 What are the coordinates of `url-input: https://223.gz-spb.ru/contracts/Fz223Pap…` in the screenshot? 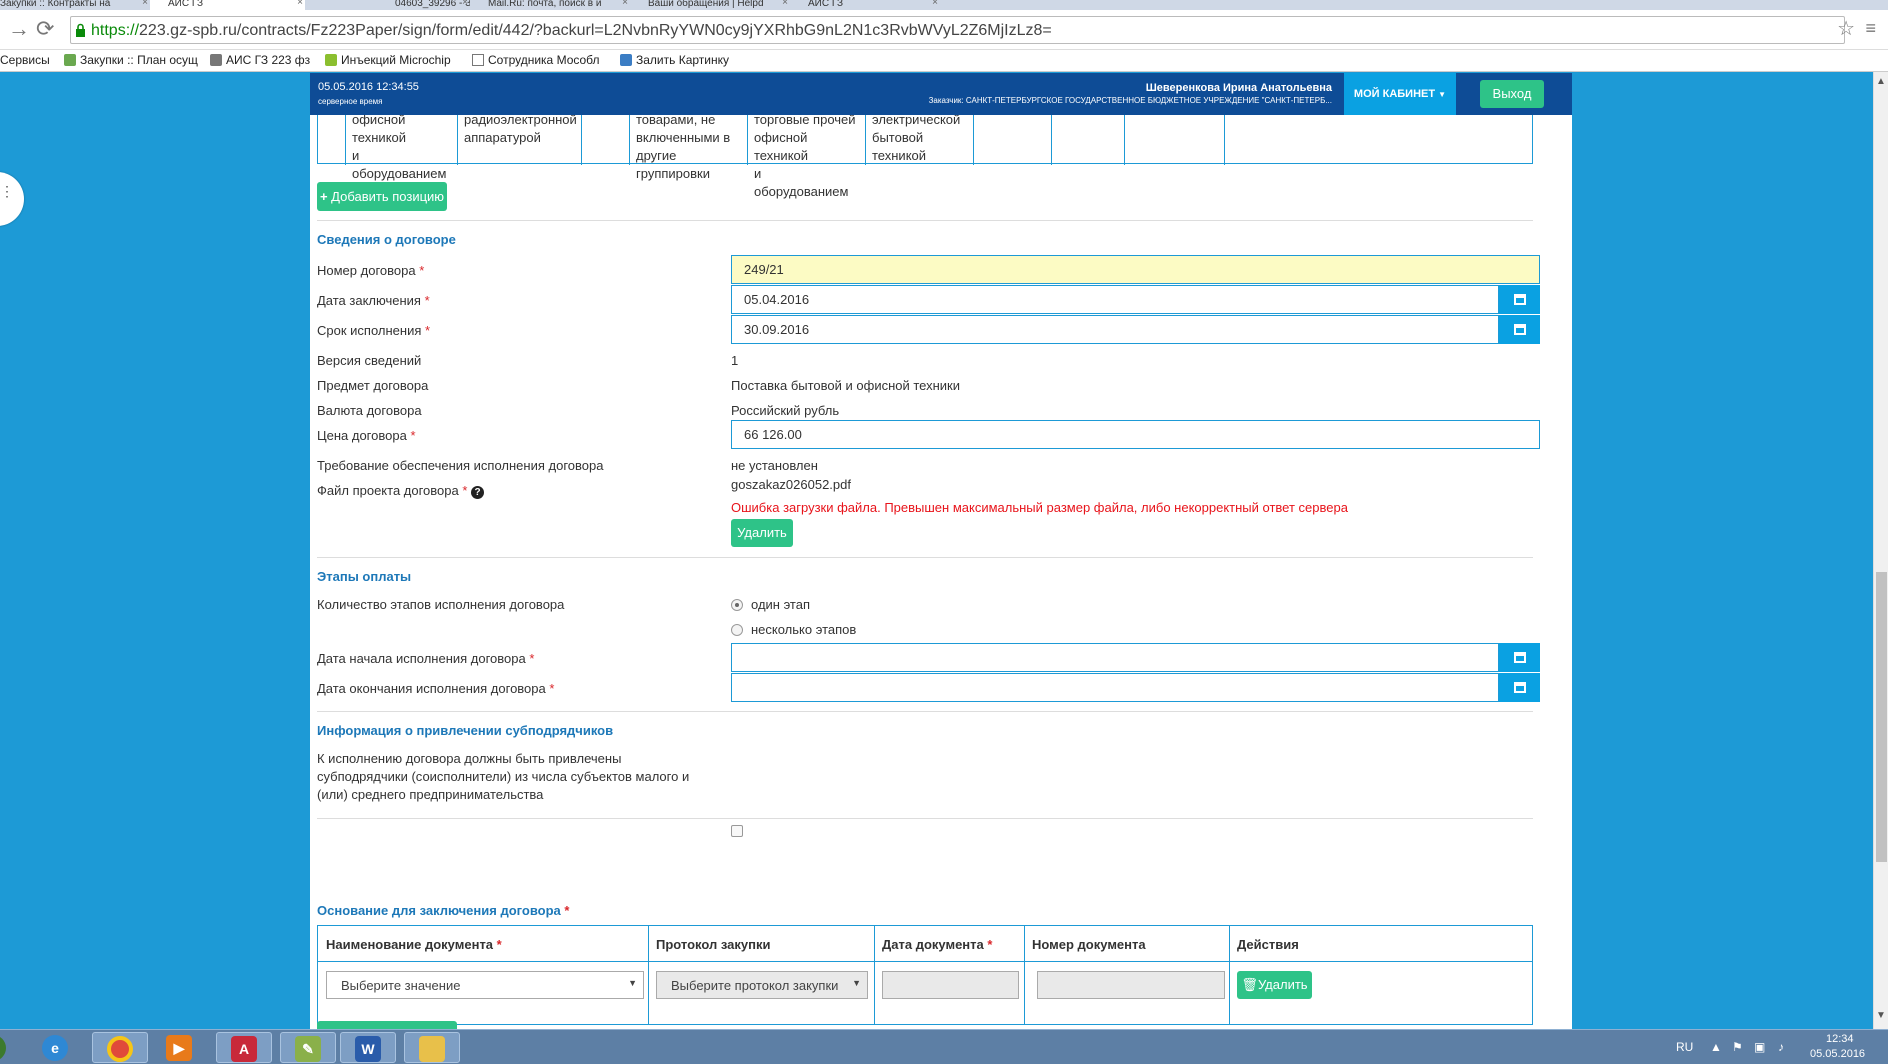 It's located at (957, 30).